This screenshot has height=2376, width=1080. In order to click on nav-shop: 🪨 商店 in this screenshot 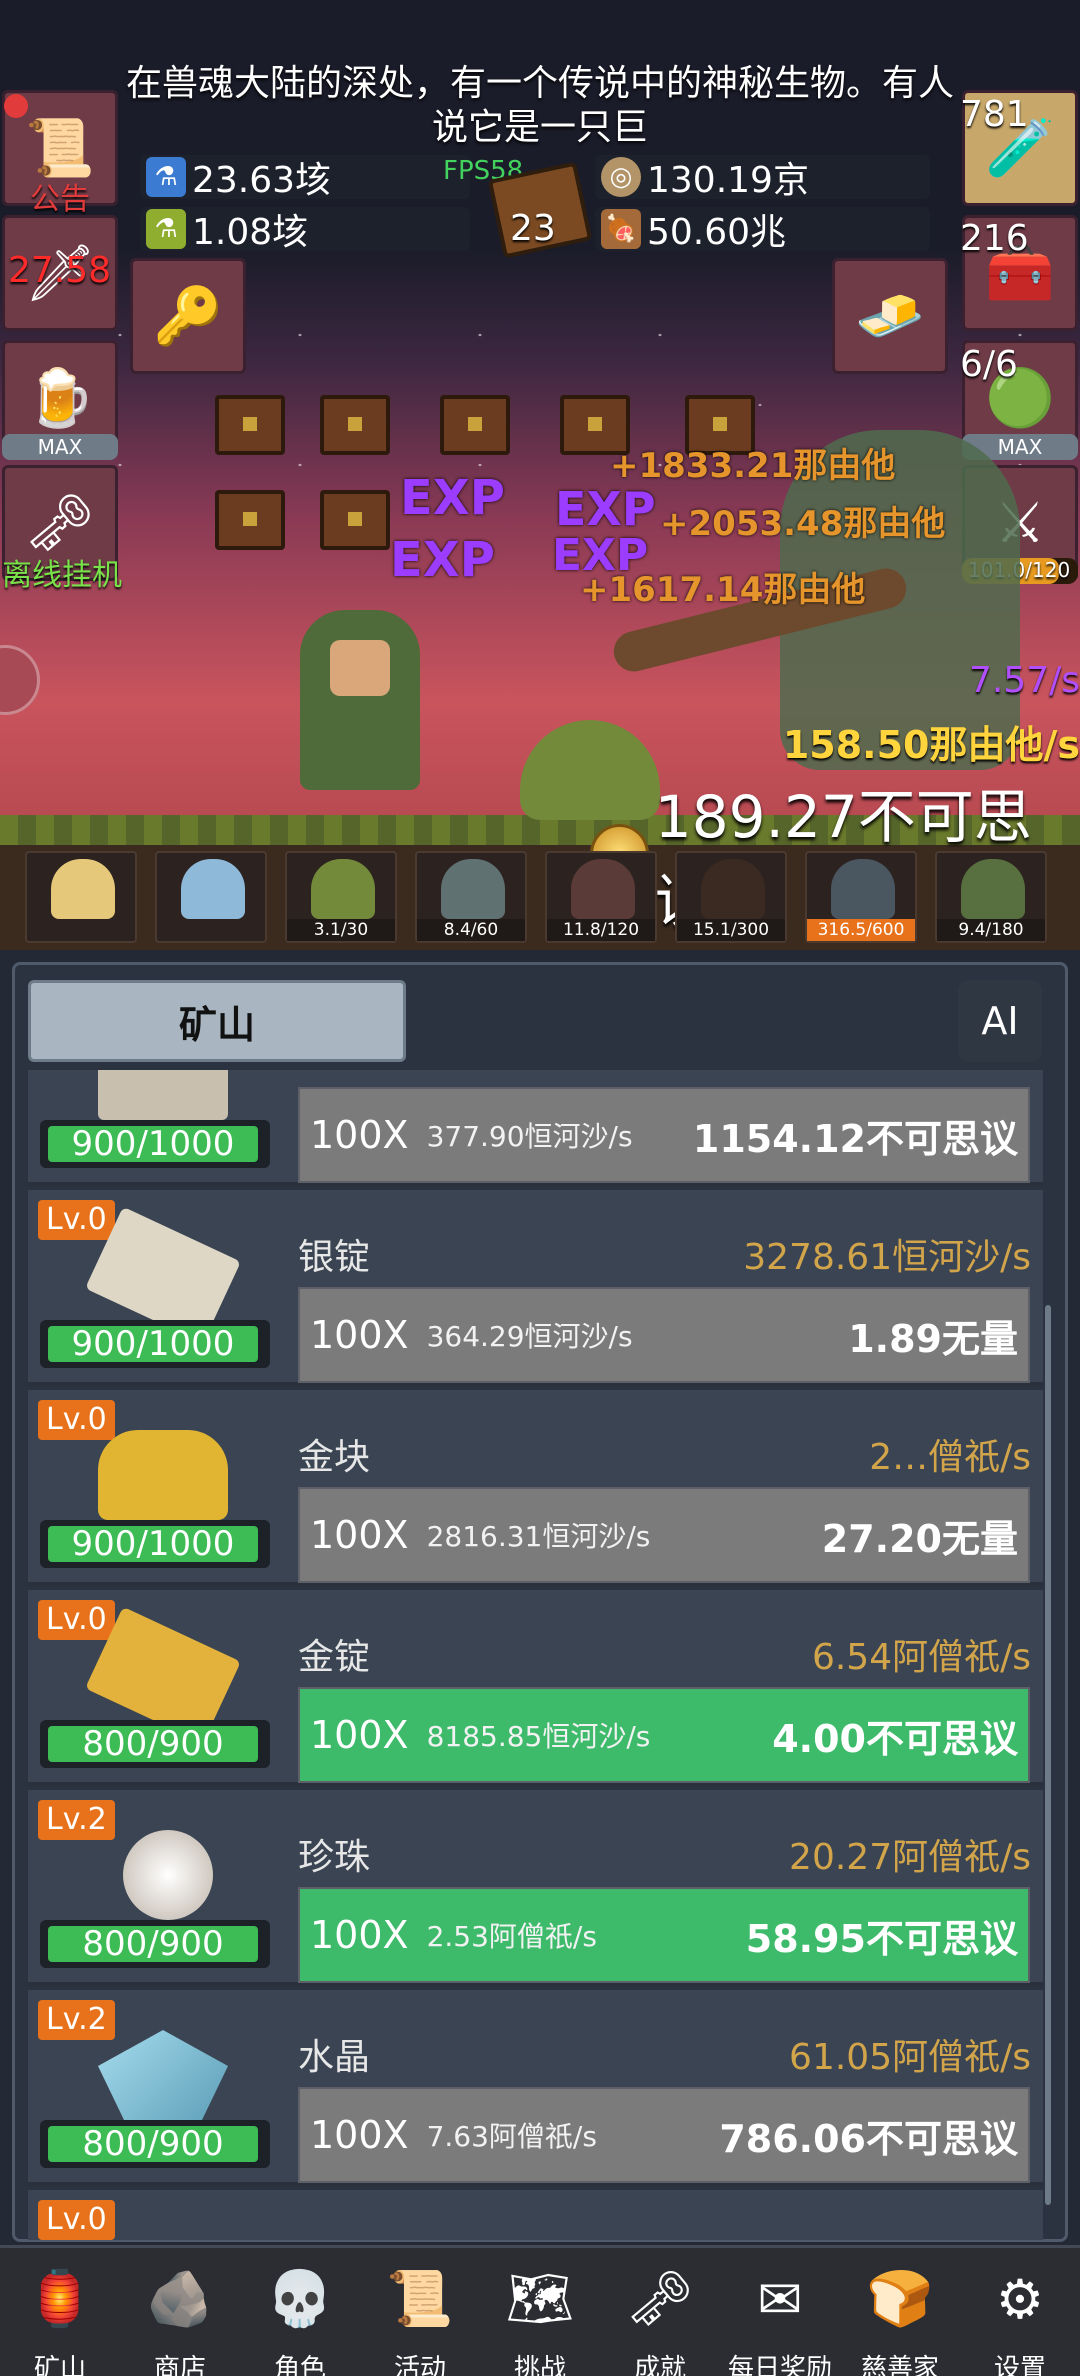, I will do `click(180, 2312)`.